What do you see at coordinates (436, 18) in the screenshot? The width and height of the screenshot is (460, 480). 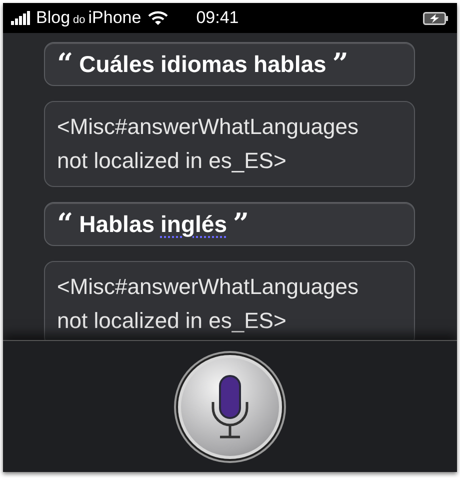 I see `battery-charging-icon` at bounding box center [436, 18].